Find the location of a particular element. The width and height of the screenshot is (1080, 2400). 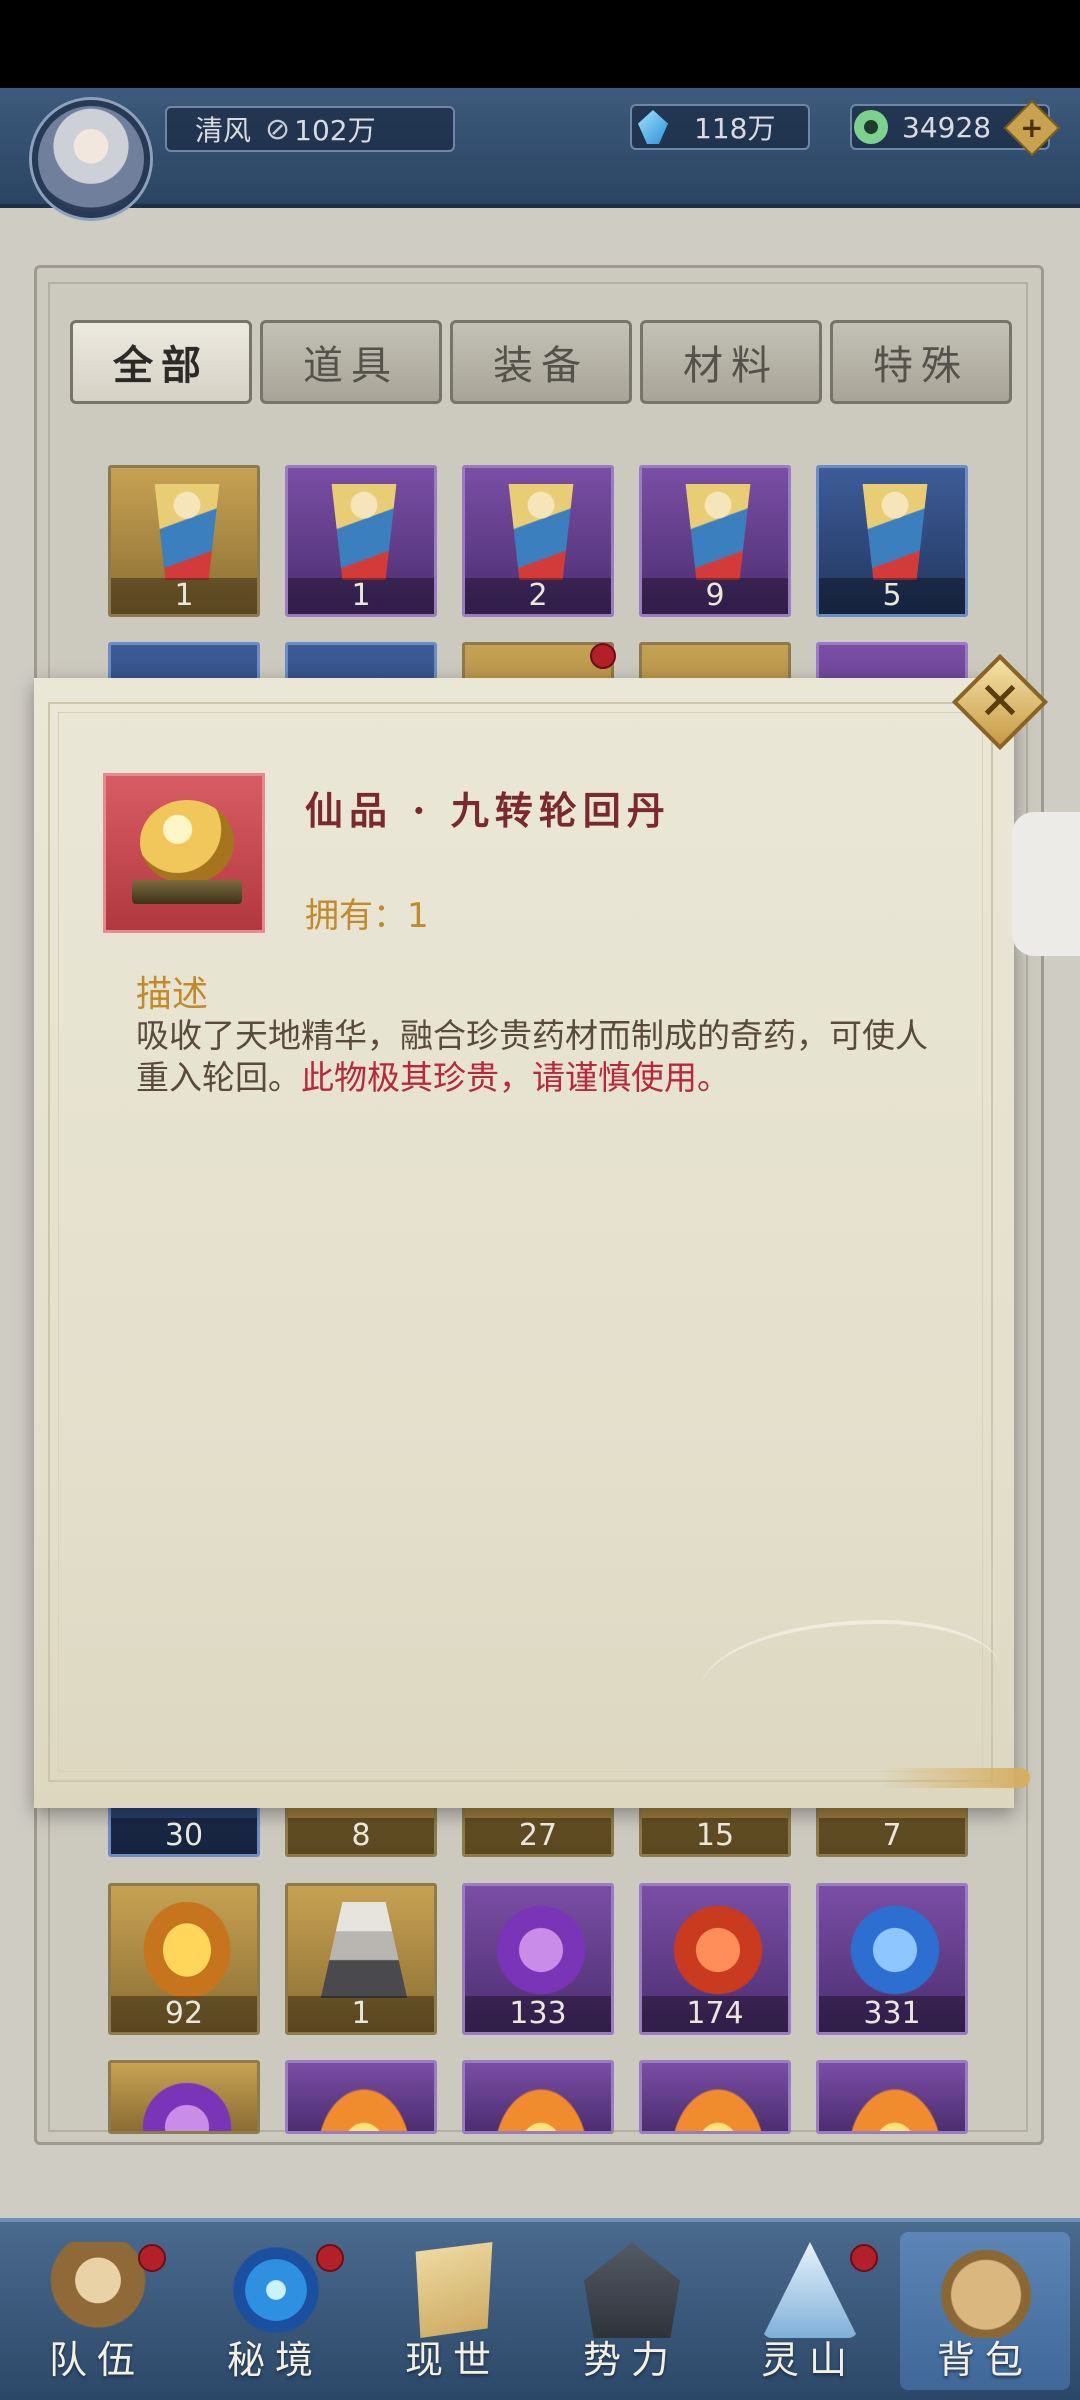

inventory-slot: 92 is located at coordinates (184, 1959).